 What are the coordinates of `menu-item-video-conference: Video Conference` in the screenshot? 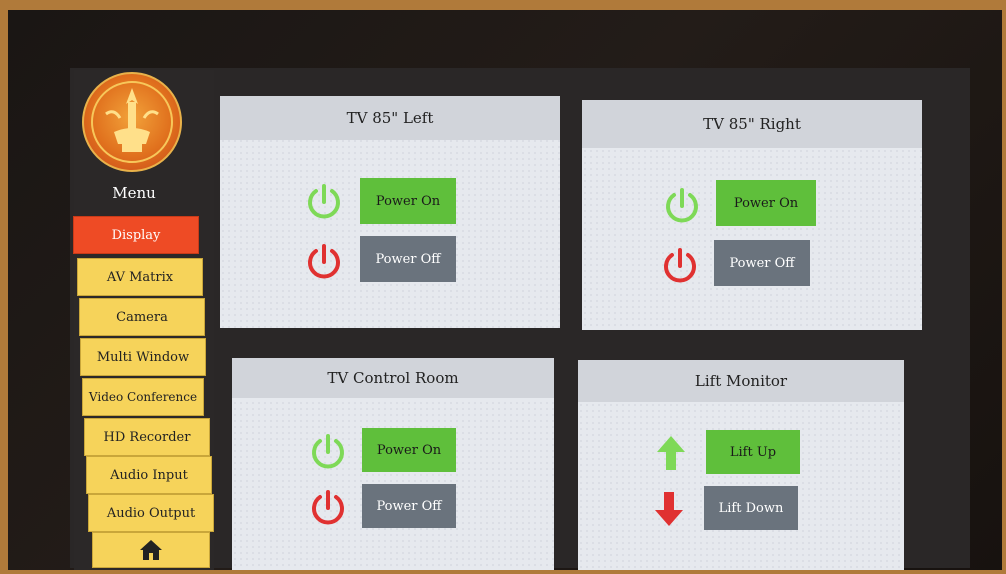 It's located at (143, 397).